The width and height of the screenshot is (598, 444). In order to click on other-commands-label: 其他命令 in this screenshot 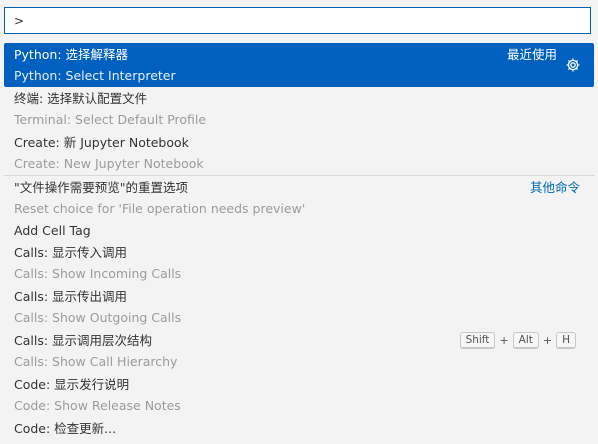, I will do `click(554, 187)`.